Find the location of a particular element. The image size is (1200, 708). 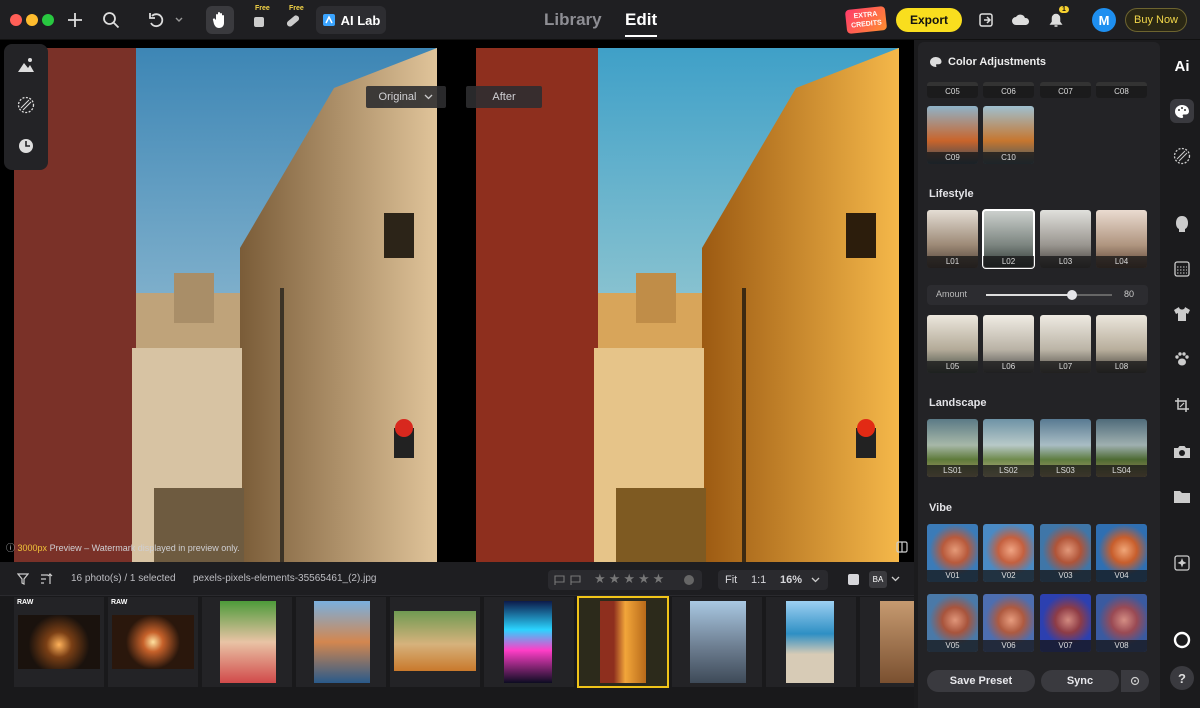

shirt-icon is located at coordinates (1182, 314).